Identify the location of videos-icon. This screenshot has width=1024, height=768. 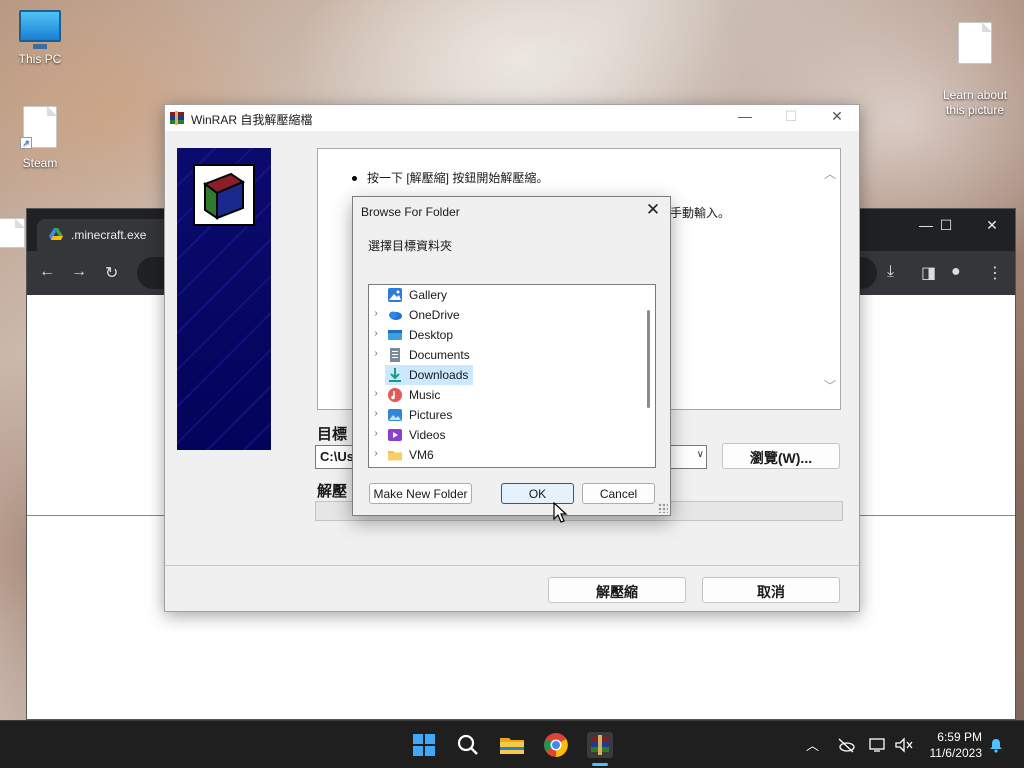
(395, 435).